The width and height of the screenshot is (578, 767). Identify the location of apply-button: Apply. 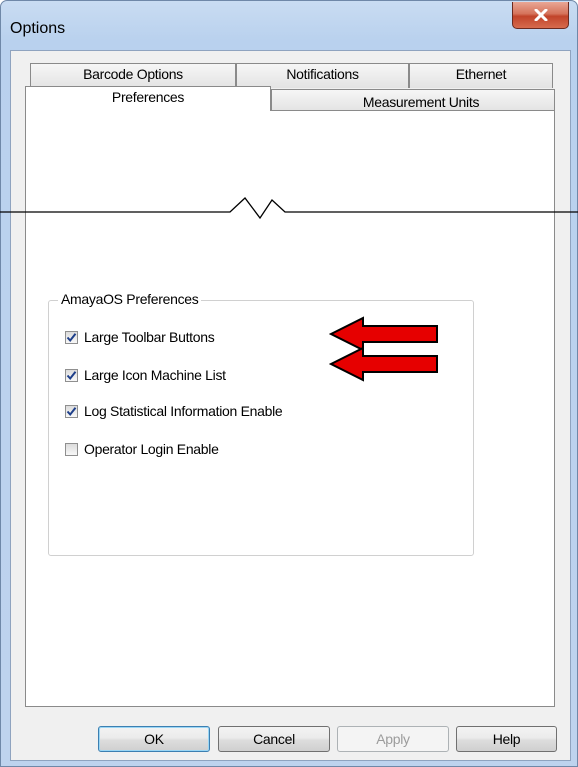
(393, 739).